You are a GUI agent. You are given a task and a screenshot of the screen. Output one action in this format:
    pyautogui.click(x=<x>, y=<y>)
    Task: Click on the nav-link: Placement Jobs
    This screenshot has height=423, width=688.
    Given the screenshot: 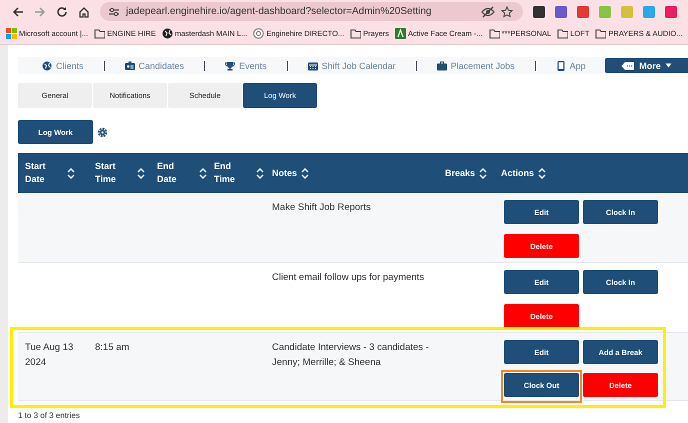 What is the action you would take?
    pyautogui.click(x=475, y=65)
    